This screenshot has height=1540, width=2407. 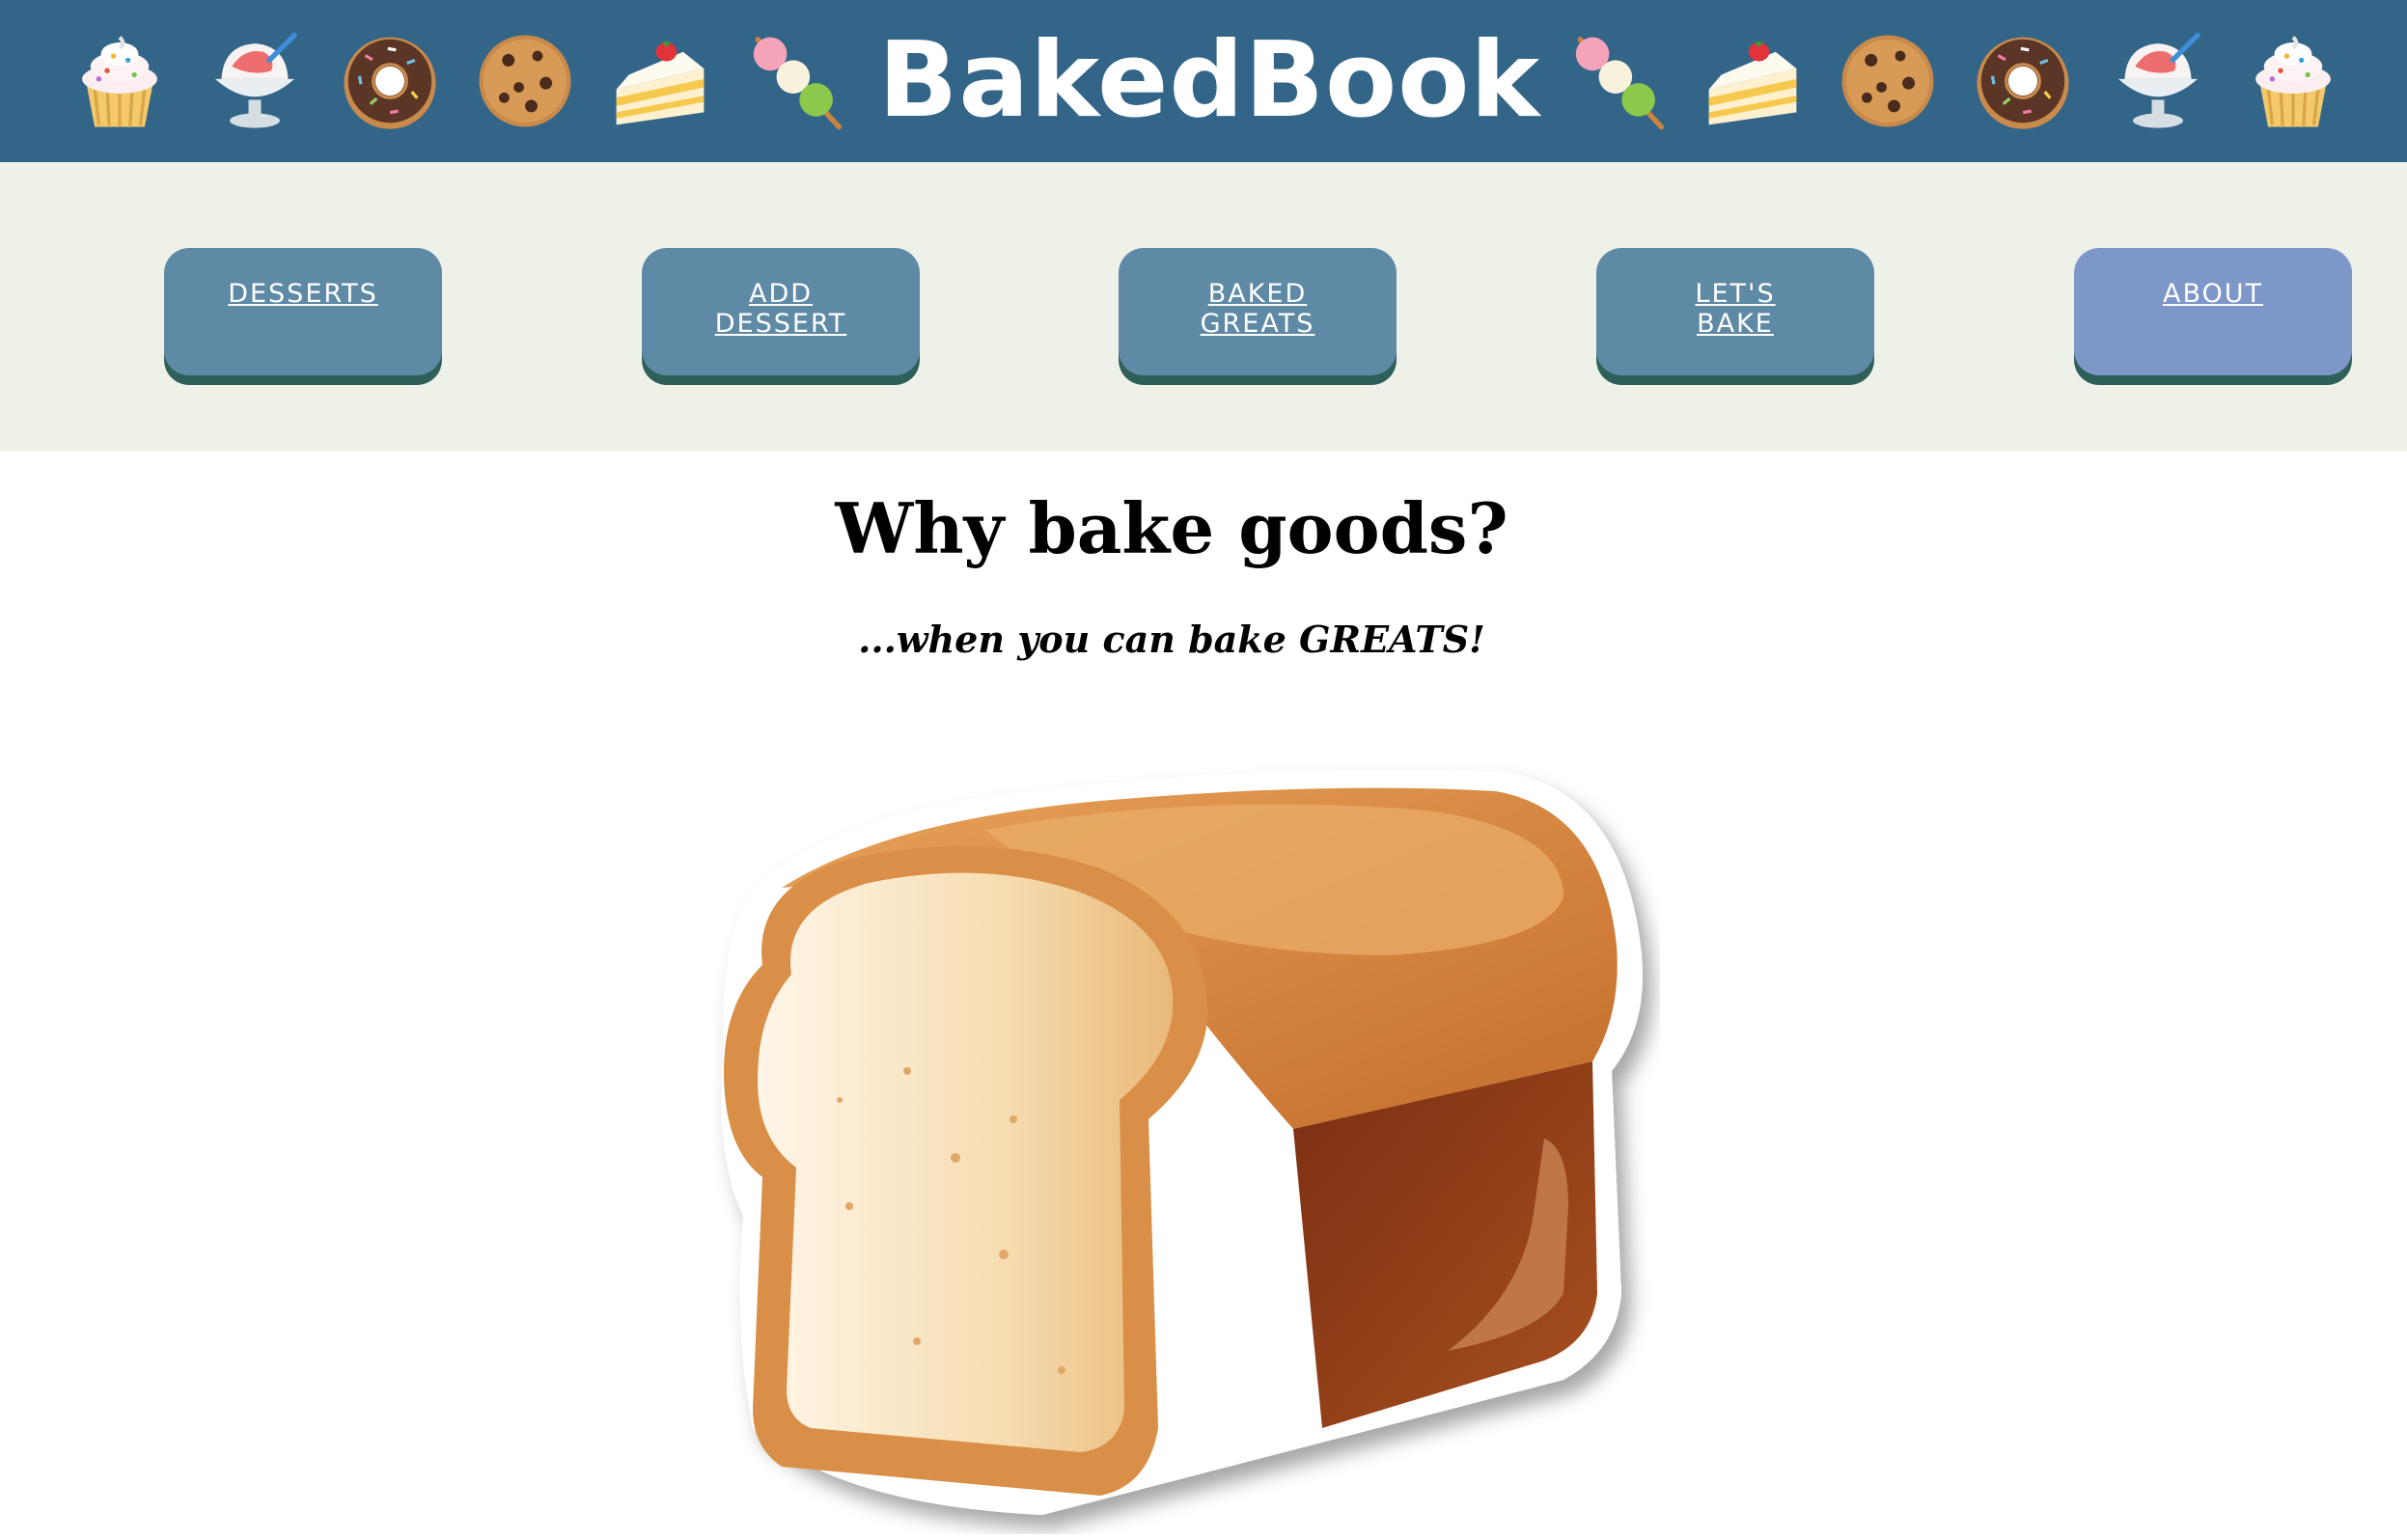 I want to click on header-banner: BakedBook, so click(x=1222, y=81).